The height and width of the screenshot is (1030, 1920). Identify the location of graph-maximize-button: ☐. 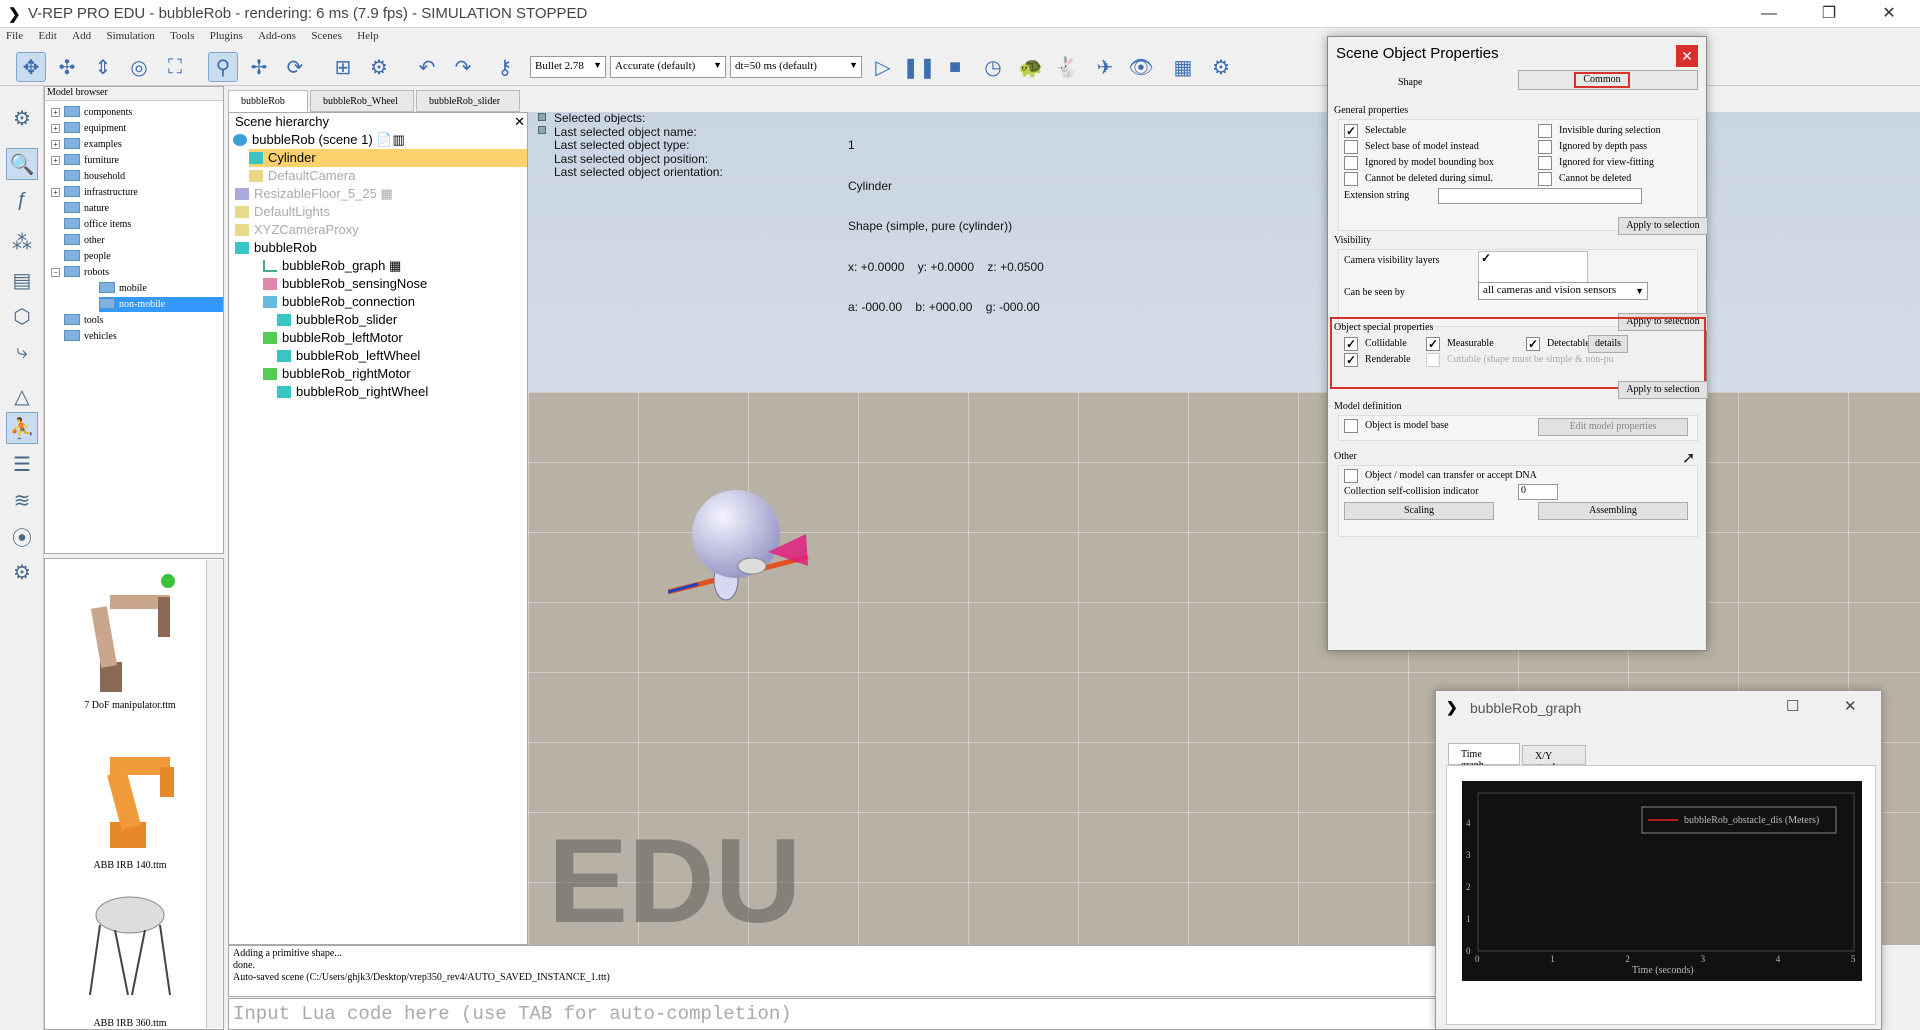
(1792, 706).